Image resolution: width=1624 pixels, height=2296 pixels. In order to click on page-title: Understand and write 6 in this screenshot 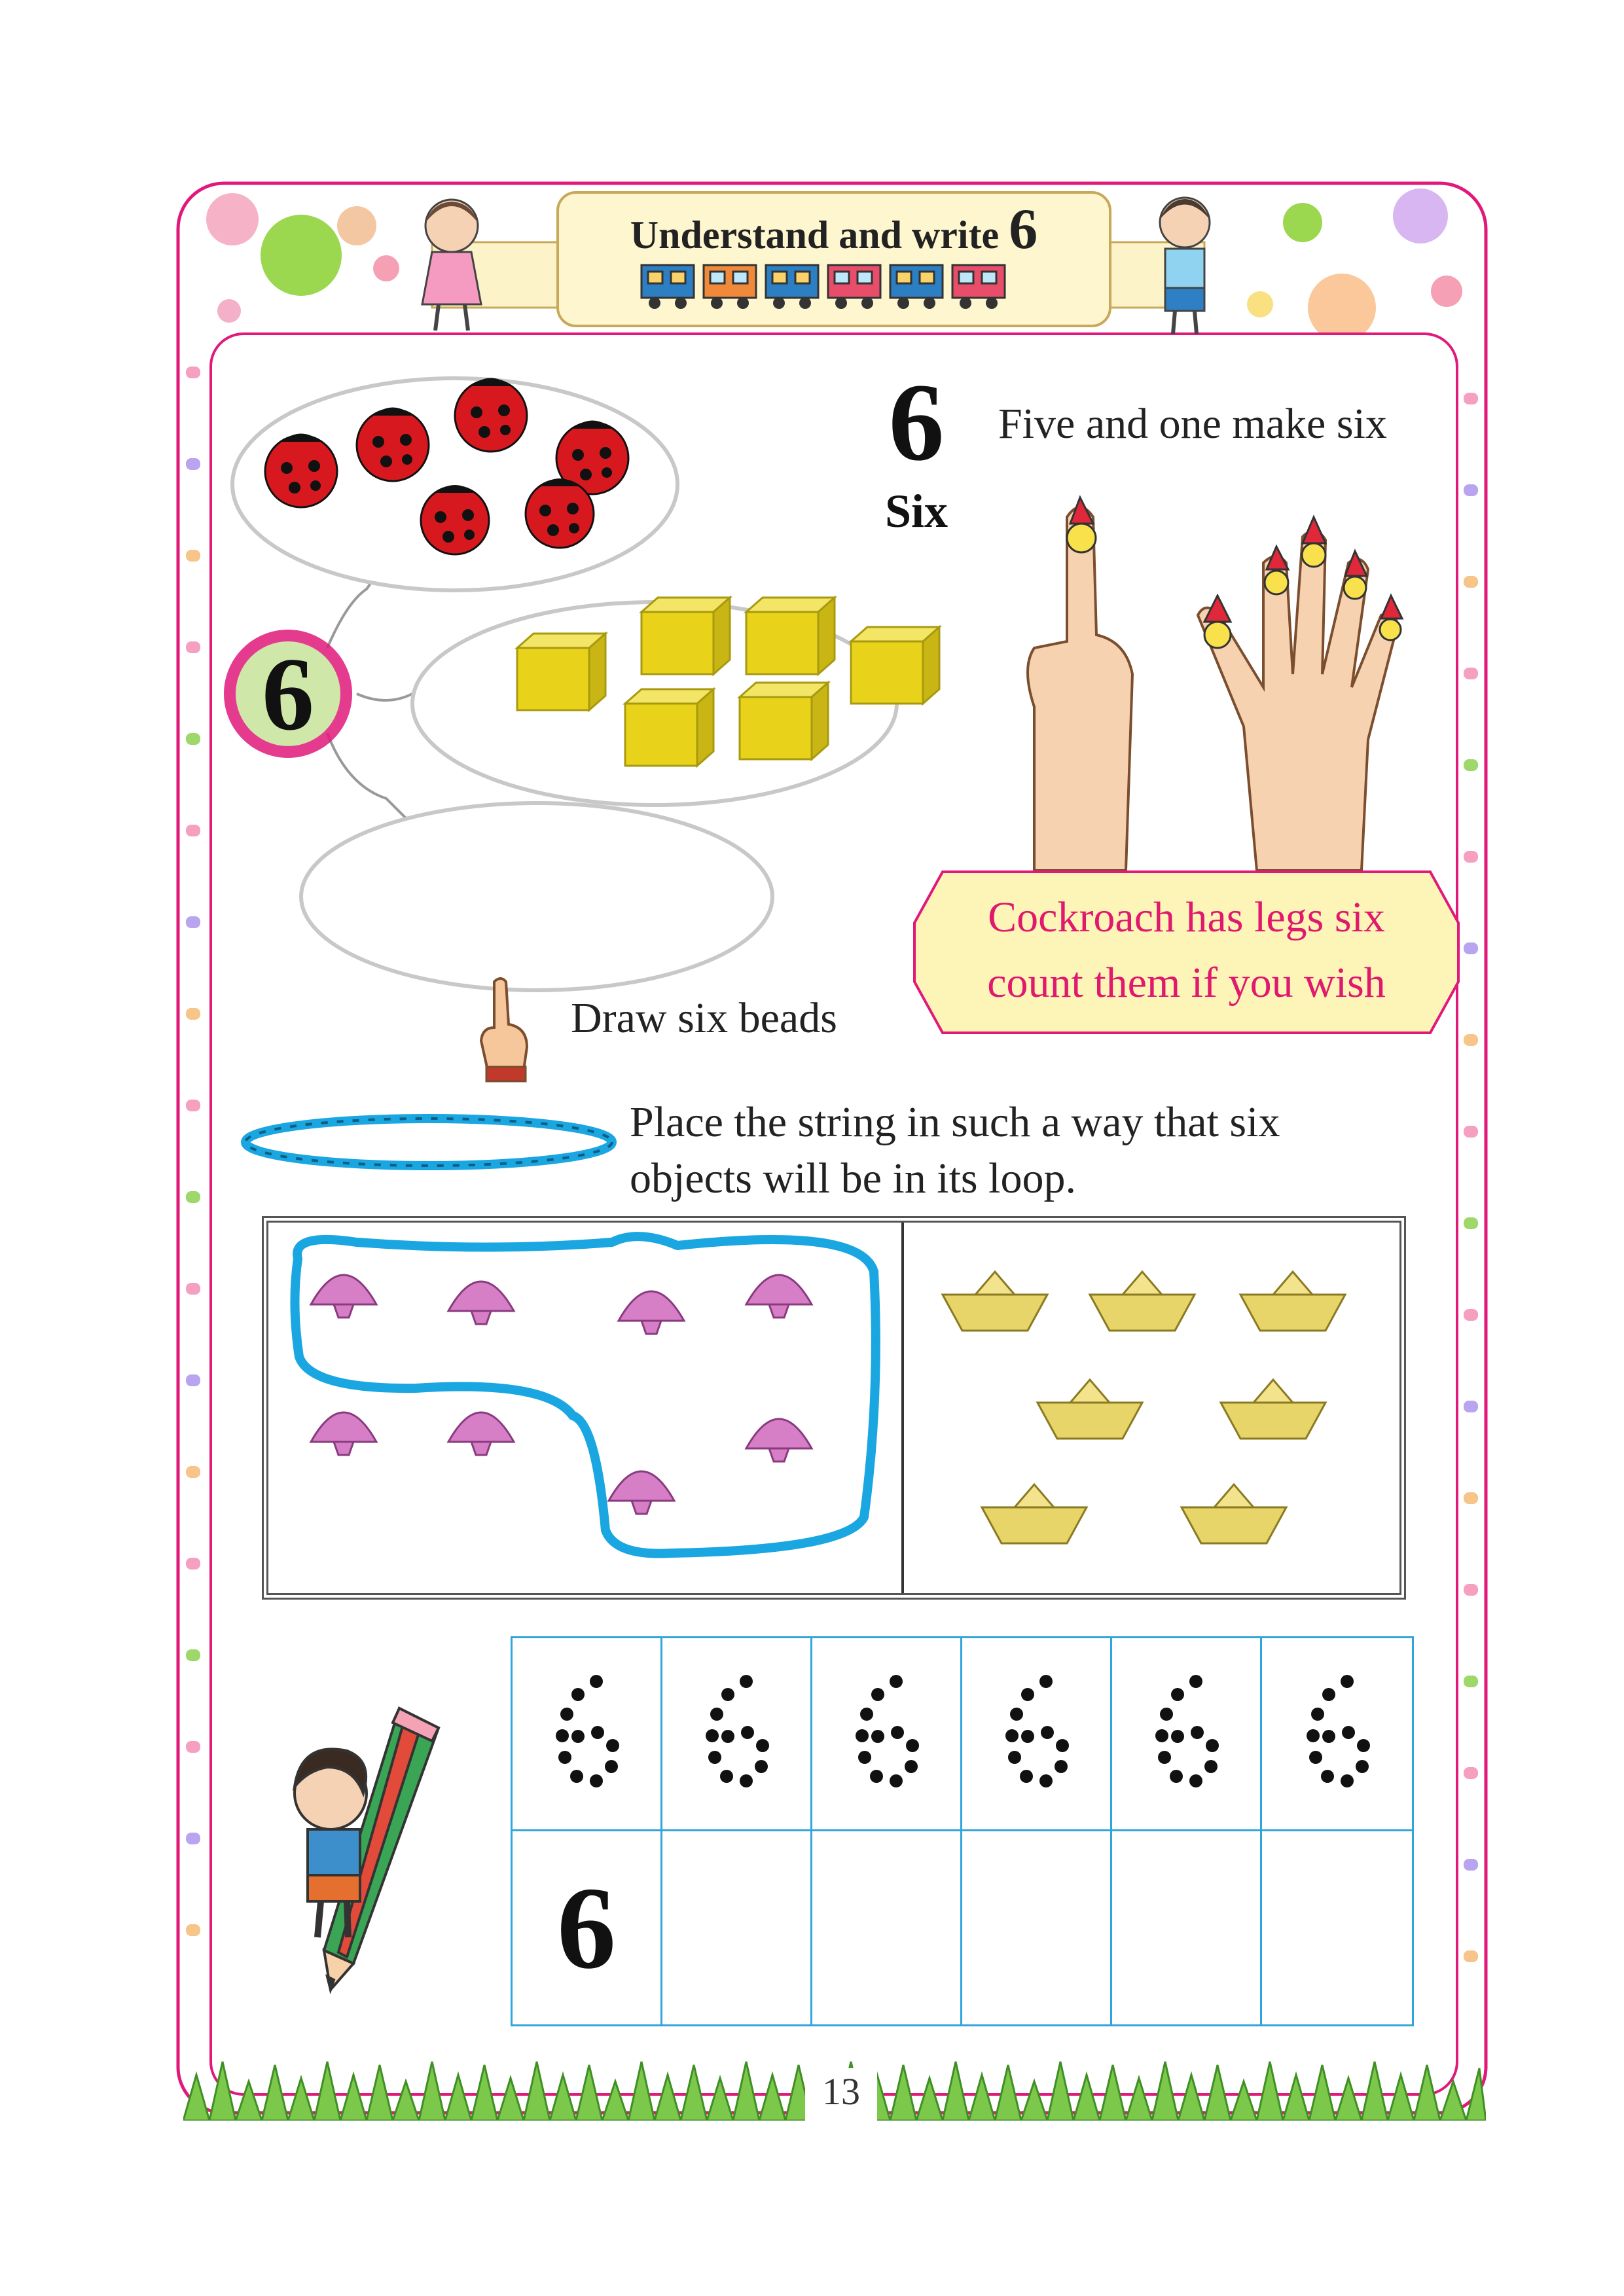, I will do `click(833, 229)`.